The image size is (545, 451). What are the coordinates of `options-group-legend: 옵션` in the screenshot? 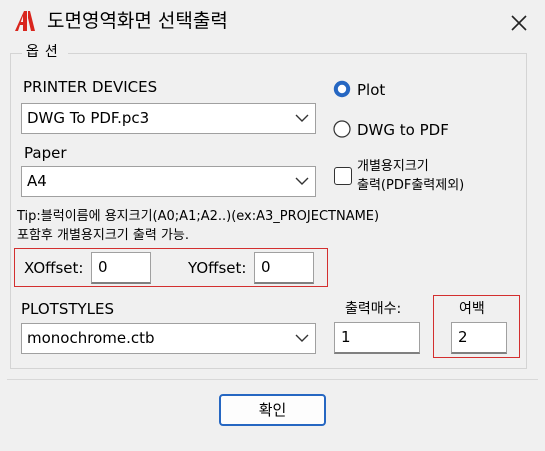 It's located at (45, 52).